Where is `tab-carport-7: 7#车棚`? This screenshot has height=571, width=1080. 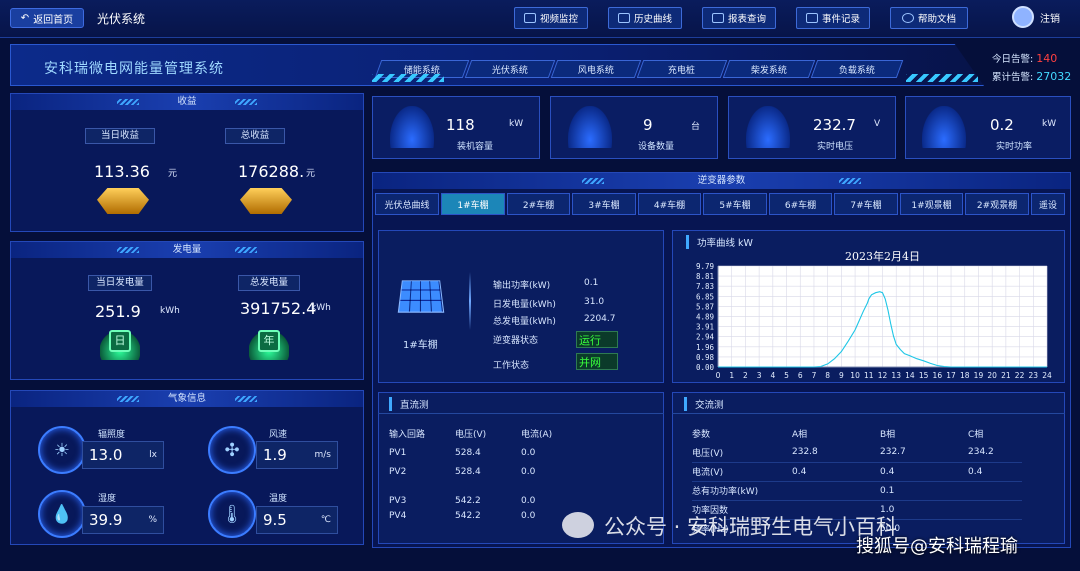 tab-carport-7: 7#车棚 is located at coordinates (866, 204).